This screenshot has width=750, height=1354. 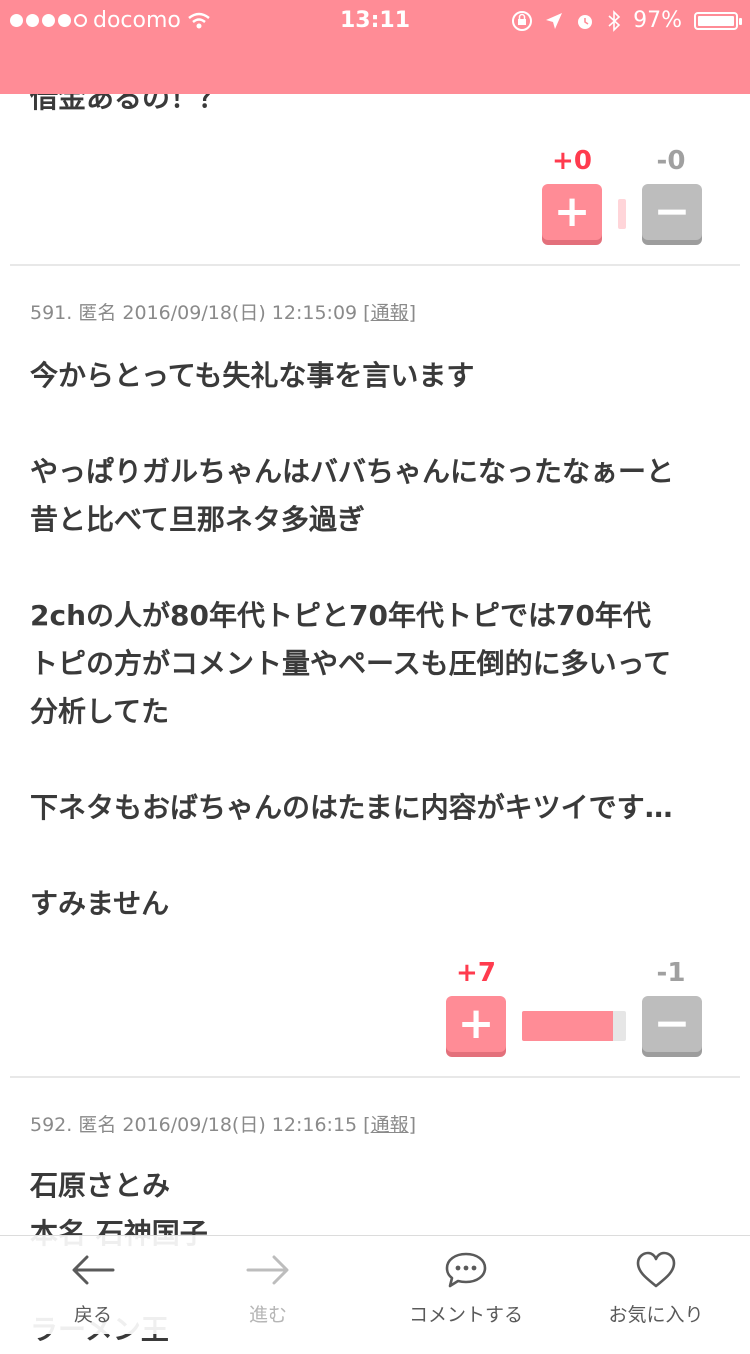 I want to click on header-bar: docomo 13:11 97%, so click(x=375, y=47).